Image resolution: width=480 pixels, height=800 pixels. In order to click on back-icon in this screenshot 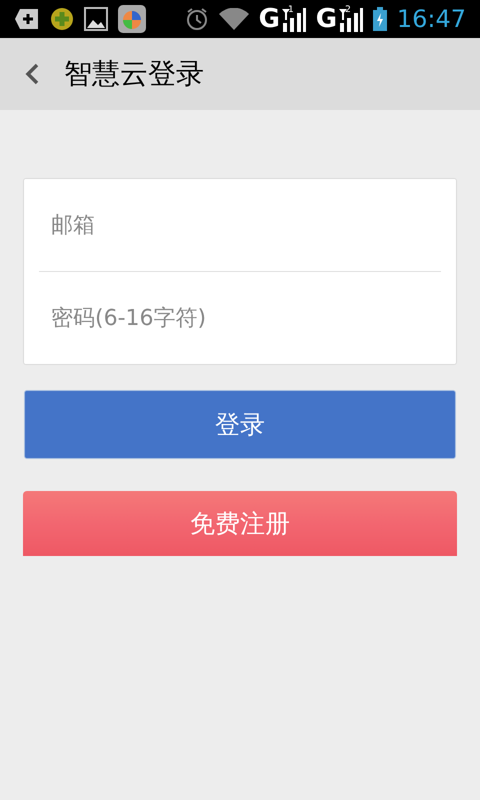, I will do `click(32, 74)`.